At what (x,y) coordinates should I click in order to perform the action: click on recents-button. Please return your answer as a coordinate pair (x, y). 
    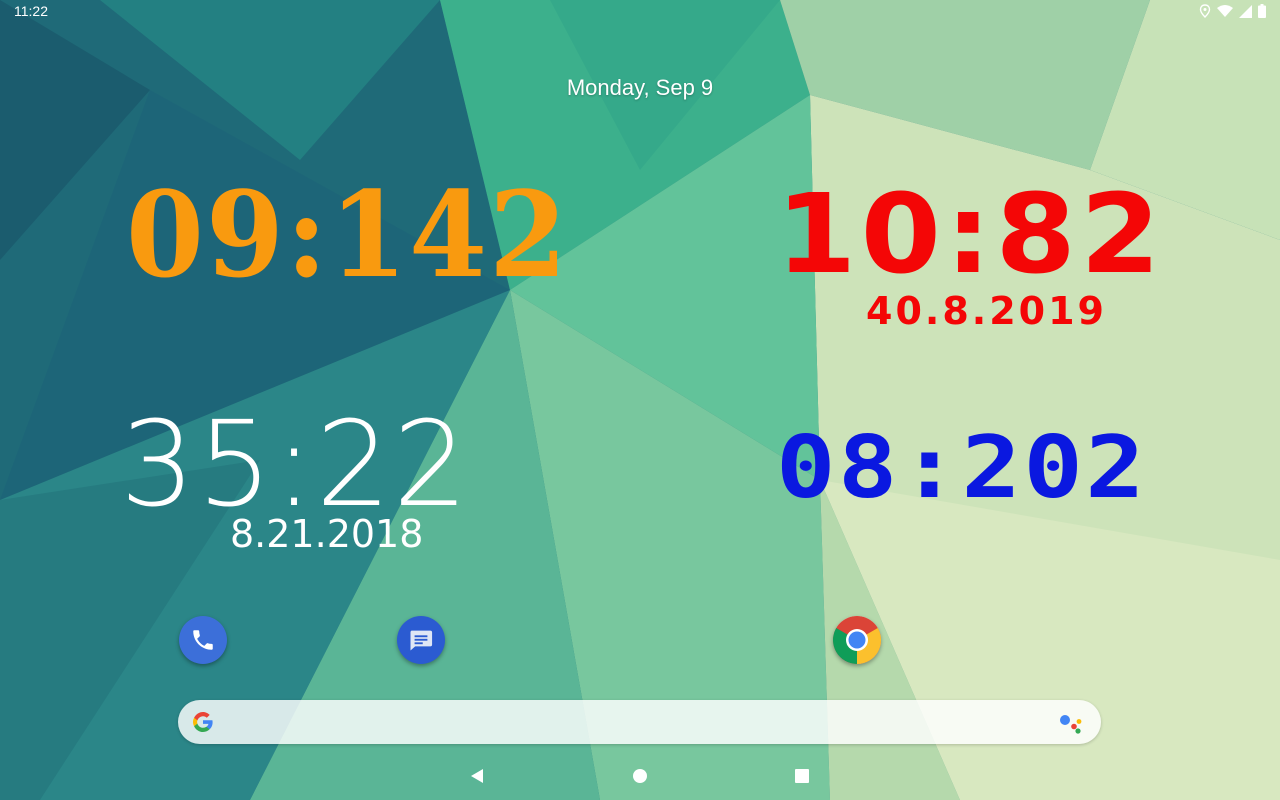
    Looking at the image, I should click on (802, 776).